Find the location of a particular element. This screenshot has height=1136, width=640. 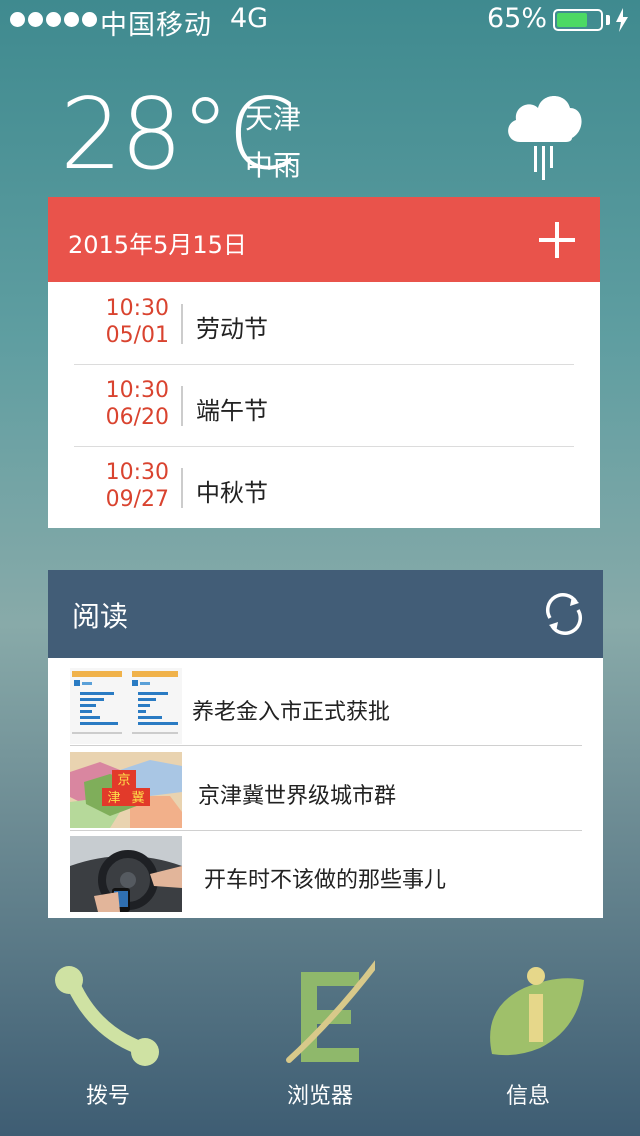

news-title: 京津冀世界级城市群 is located at coordinates (297, 796).